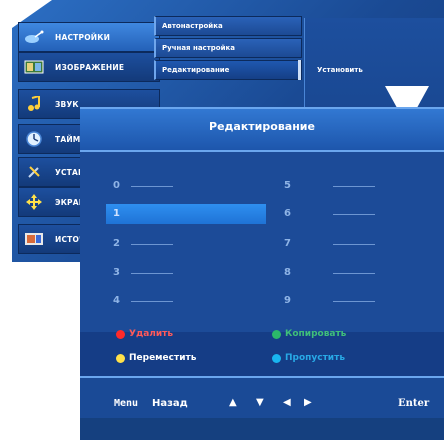 This screenshot has height=440, width=444. I want to click on action-move: Переместить, so click(156, 358).